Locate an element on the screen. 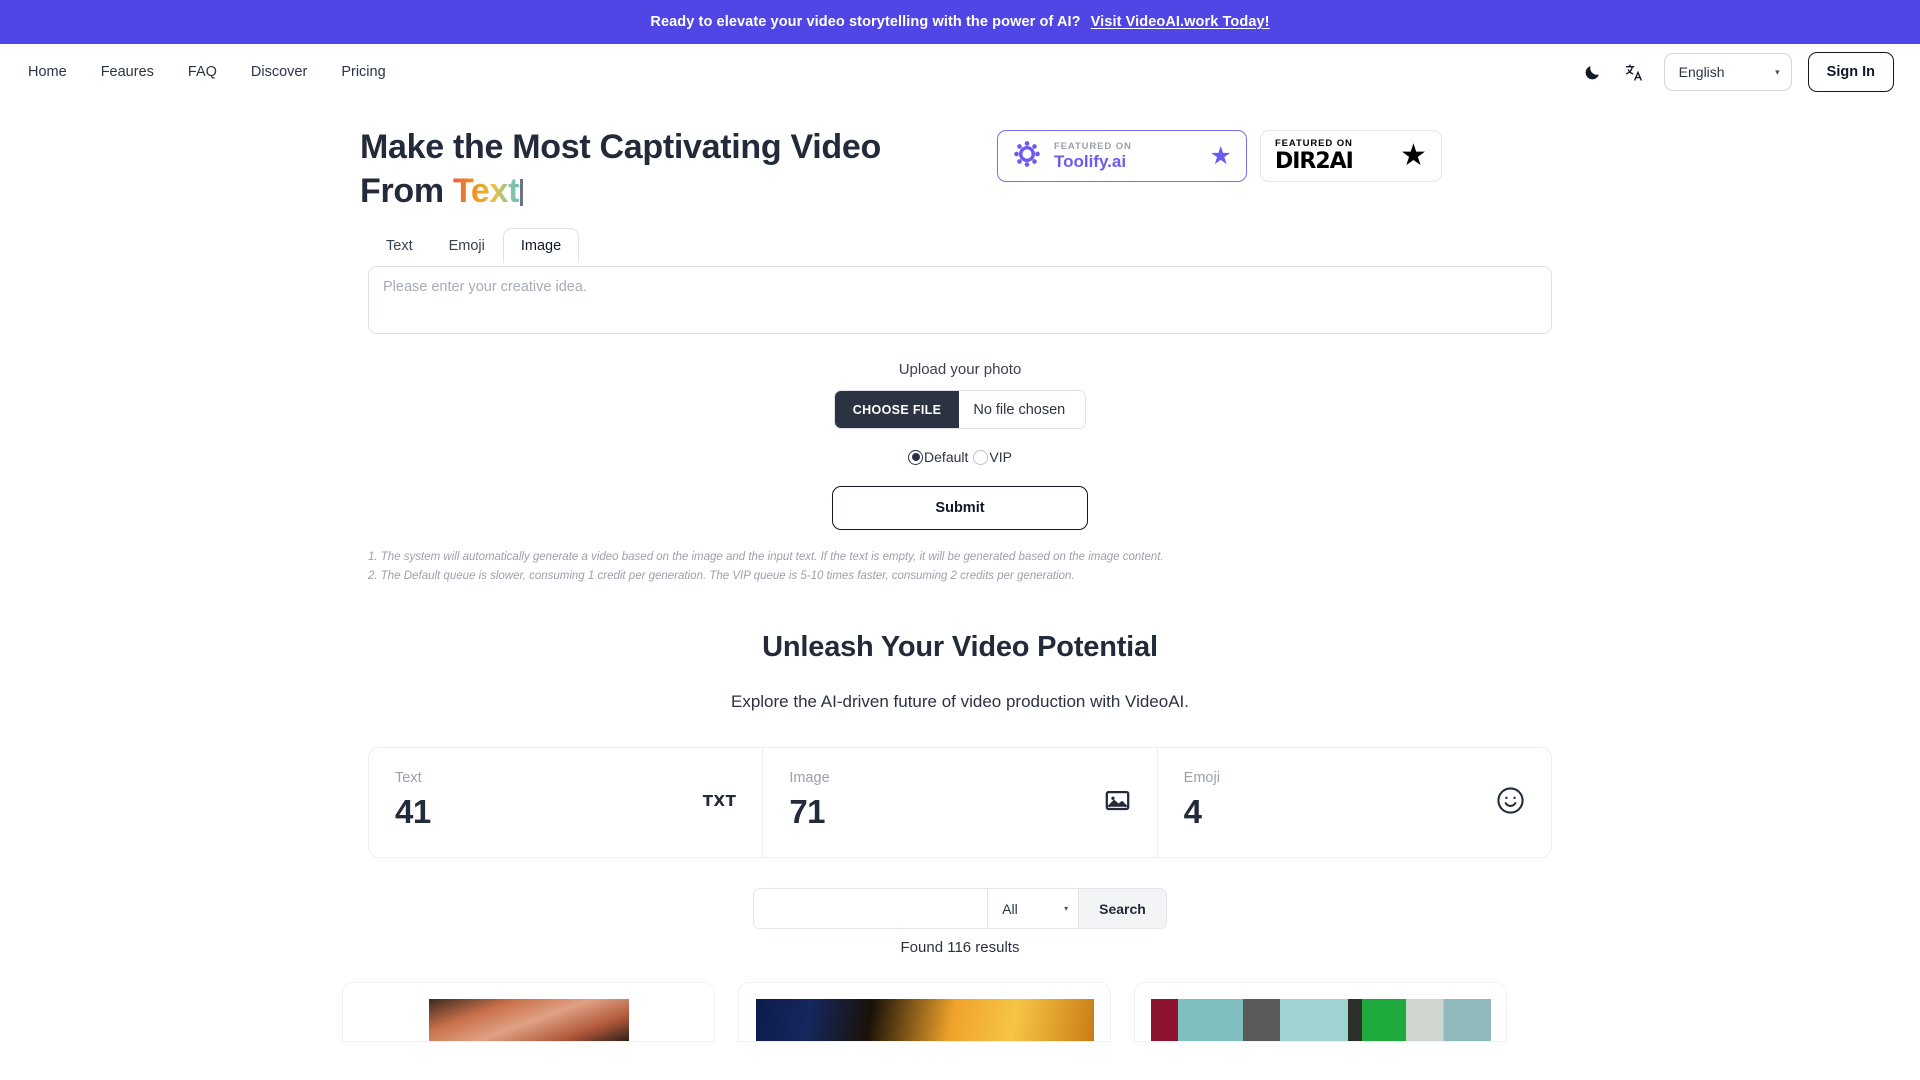 The height and width of the screenshot is (1080, 1920). radio-default: Default is located at coordinates (938, 457).